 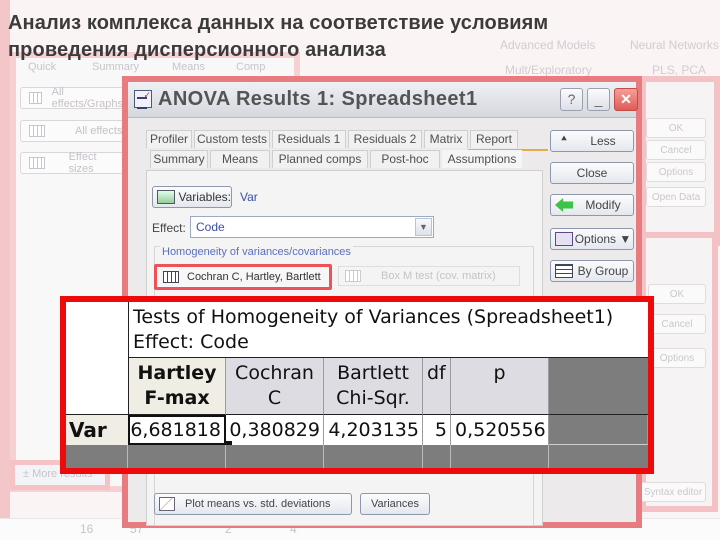 What do you see at coordinates (169, 139) in the screenshot?
I see `tab-profiler: Profiler` at bounding box center [169, 139].